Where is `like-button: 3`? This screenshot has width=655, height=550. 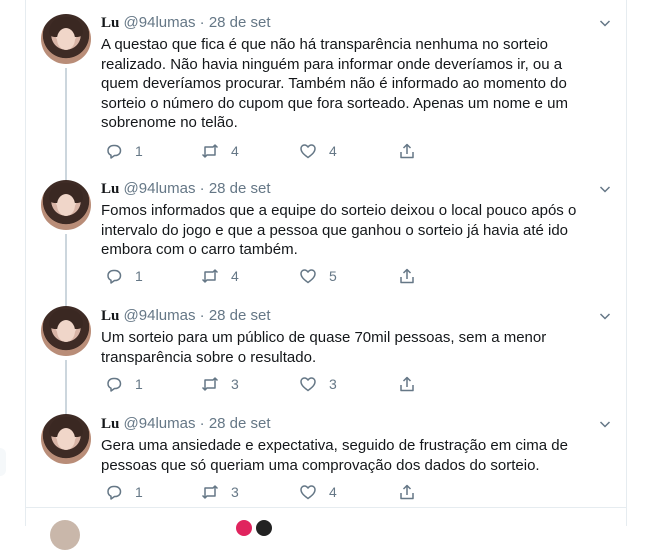
like-button: 3 is located at coordinates (318, 384).